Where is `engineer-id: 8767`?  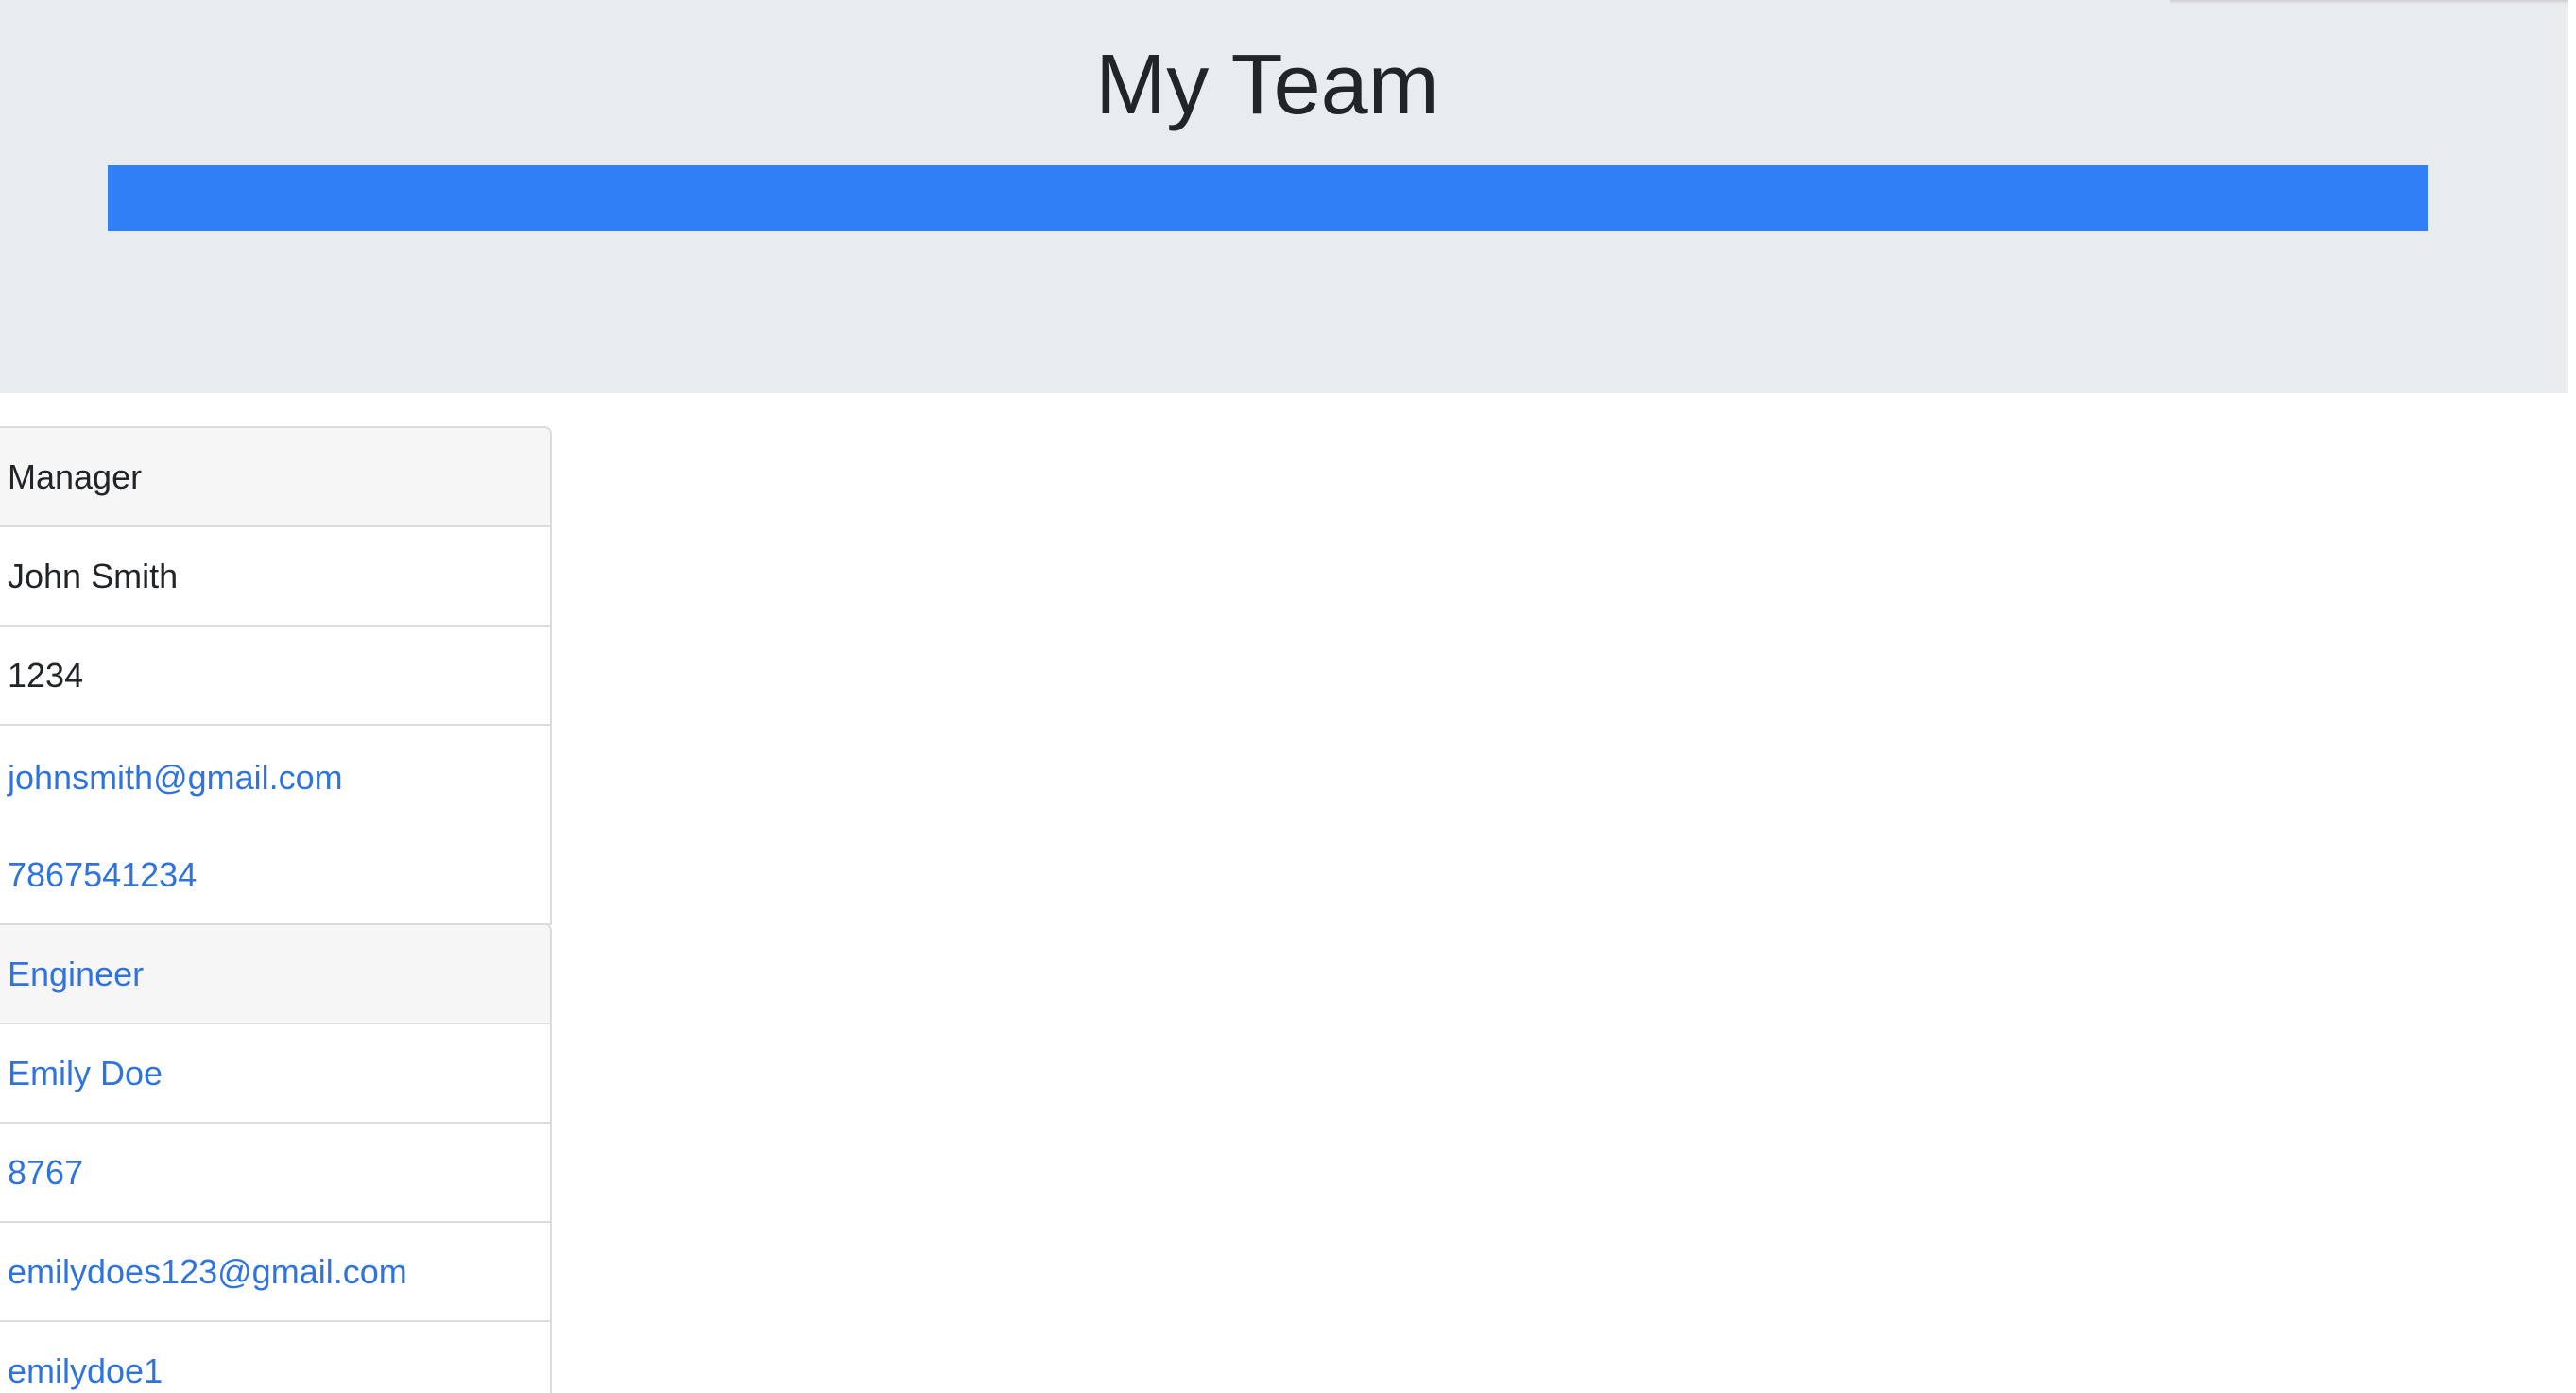
engineer-id: 8767 is located at coordinates (275, 1173).